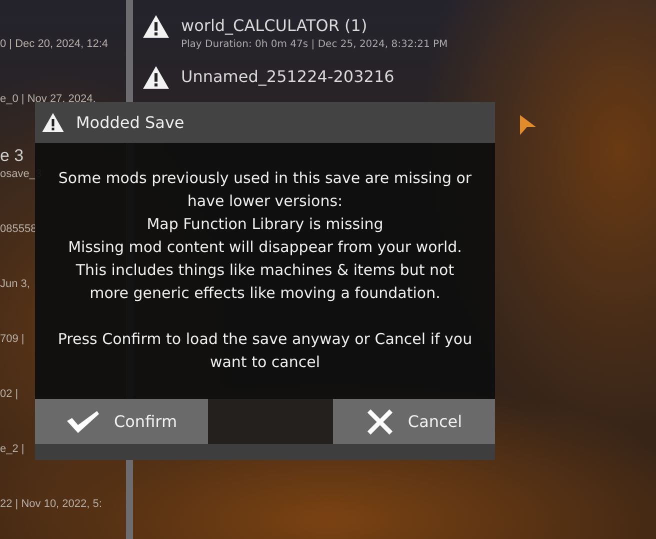 Image resolution: width=656 pixels, height=539 pixels. Describe the element at coordinates (265, 293) in the screenshot. I see `message-text: more generic effects like moving a foundation.` at that location.